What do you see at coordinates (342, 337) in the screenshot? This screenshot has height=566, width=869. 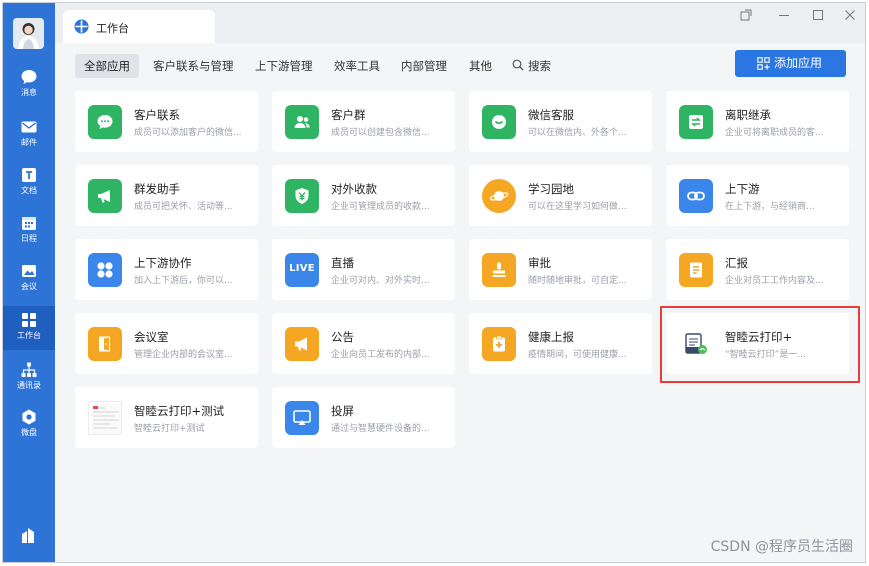 I see `app-name: 公告` at bounding box center [342, 337].